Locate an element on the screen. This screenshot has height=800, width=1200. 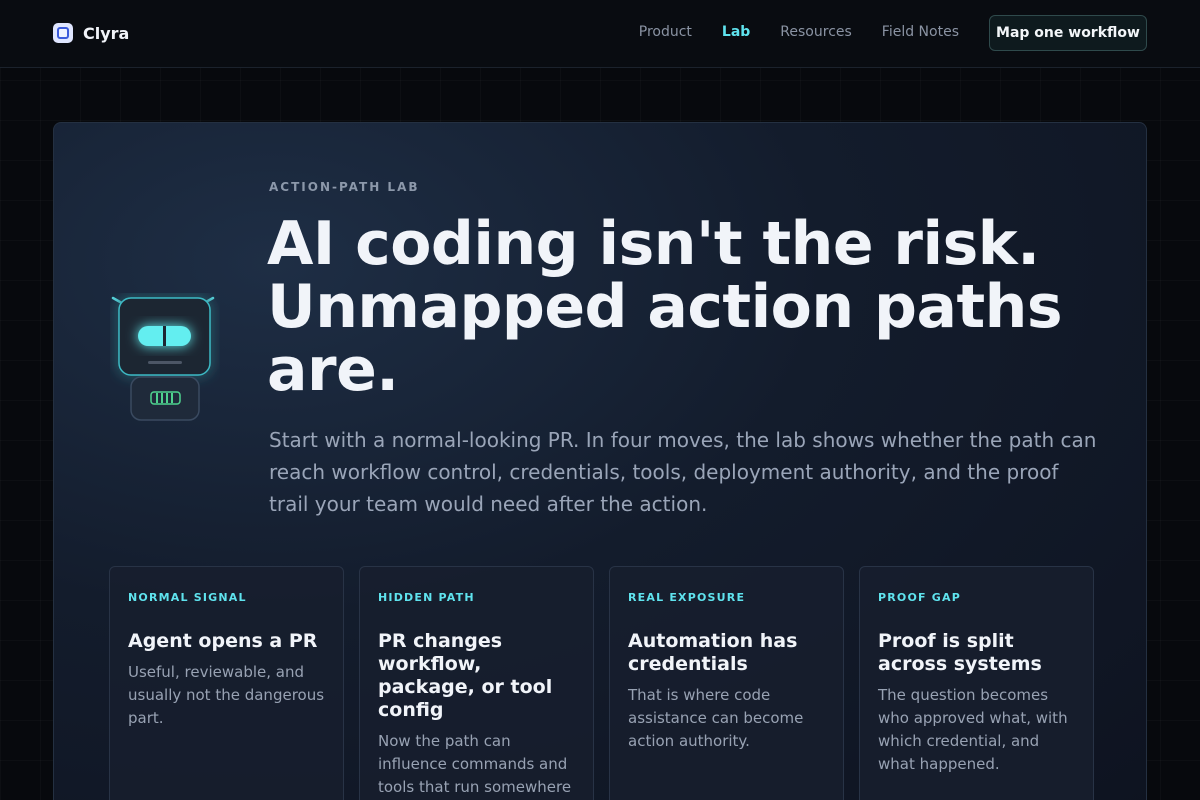
brand: Clyra is located at coordinates (91, 33).